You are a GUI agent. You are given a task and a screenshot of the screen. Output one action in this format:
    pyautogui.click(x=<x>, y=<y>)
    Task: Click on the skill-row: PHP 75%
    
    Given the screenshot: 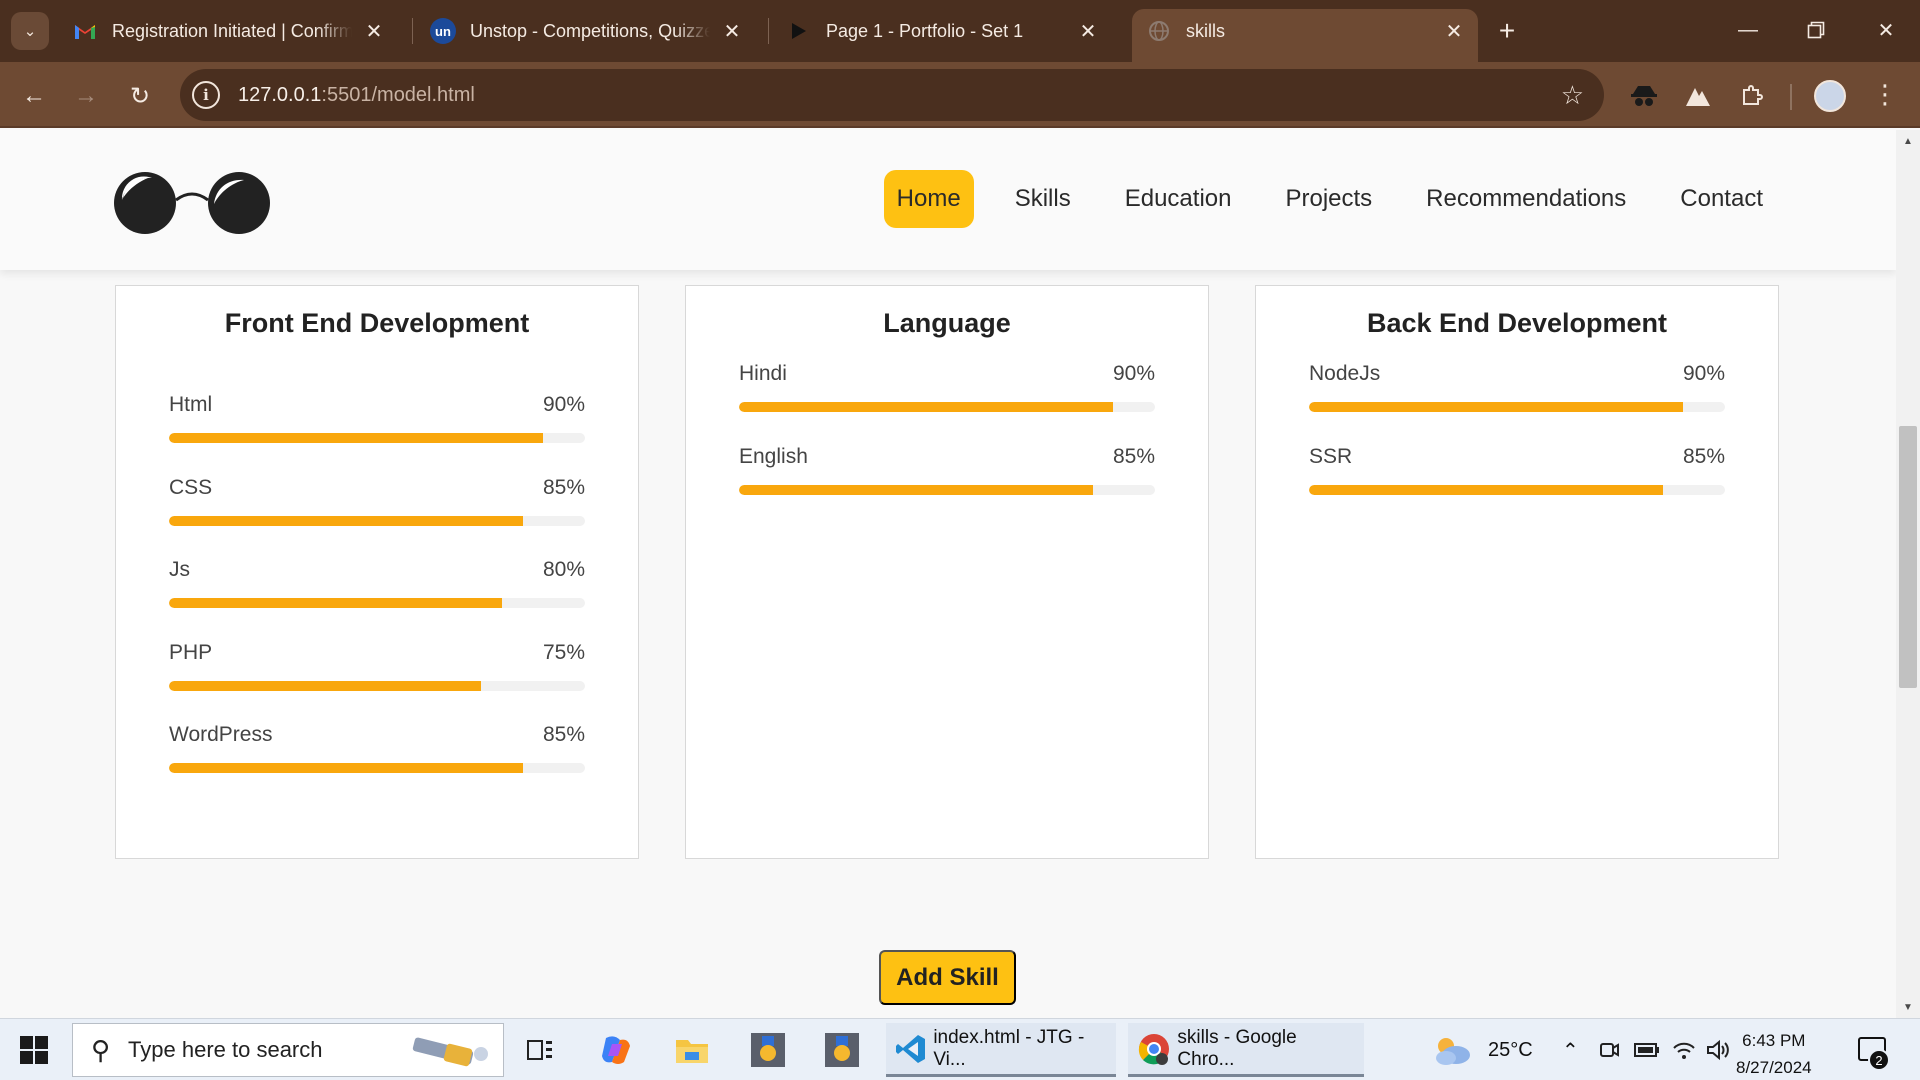 What is the action you would take?
    pyautogui.click(x=377, y=682)
    